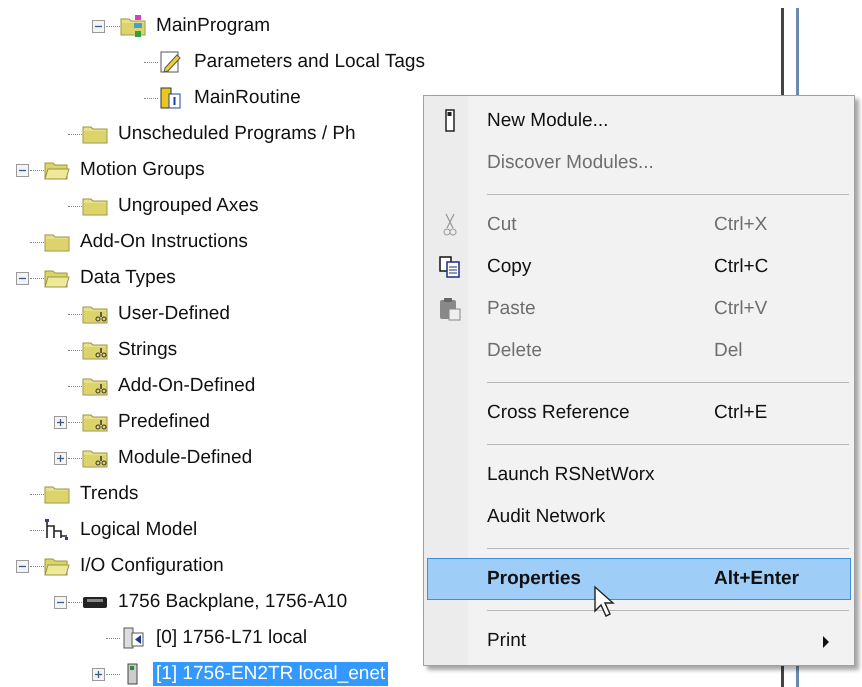 The height and width of the screenshot is (687, 862). I want to click on tree-item: Motion Groups, so click(142, 170).